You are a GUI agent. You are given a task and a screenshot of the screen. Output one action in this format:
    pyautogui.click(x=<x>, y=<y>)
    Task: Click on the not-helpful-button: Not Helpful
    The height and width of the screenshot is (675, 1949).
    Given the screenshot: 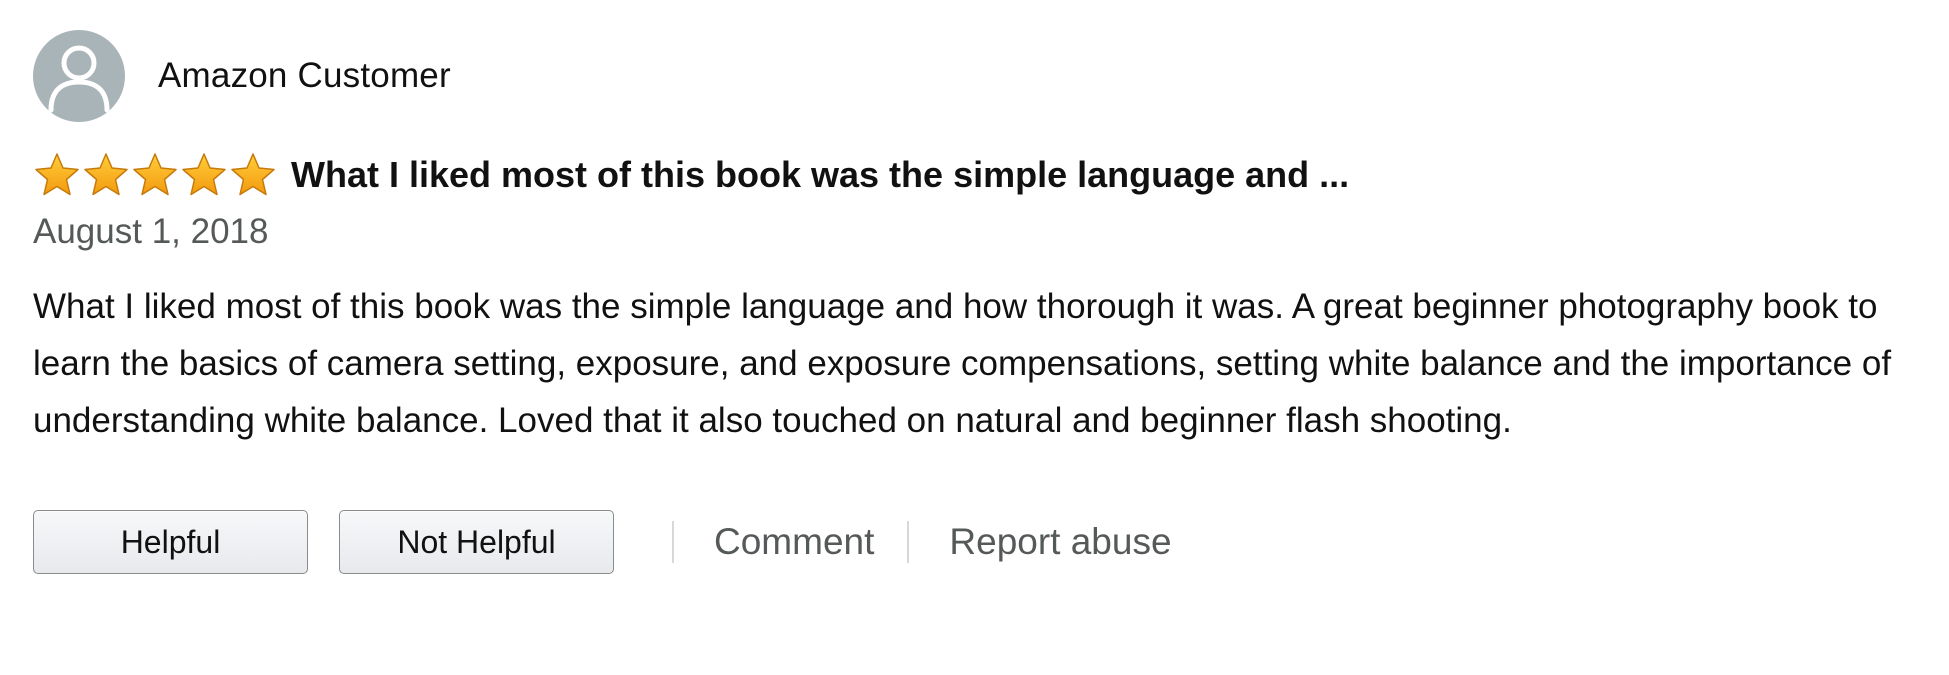 What is the action you would take?
    pyautogui.click(x=476, y=542)
    